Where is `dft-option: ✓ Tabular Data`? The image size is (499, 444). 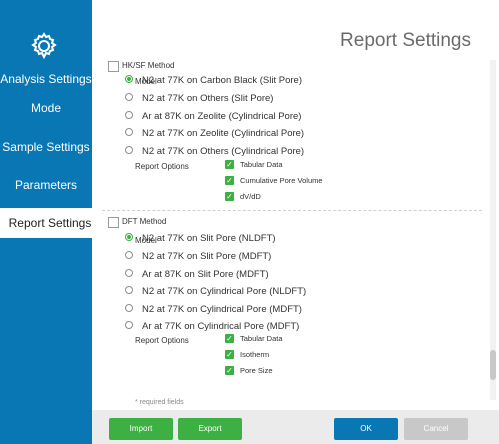
dft-option: ✓ Tabular Data is located at coordinates (254, 339).